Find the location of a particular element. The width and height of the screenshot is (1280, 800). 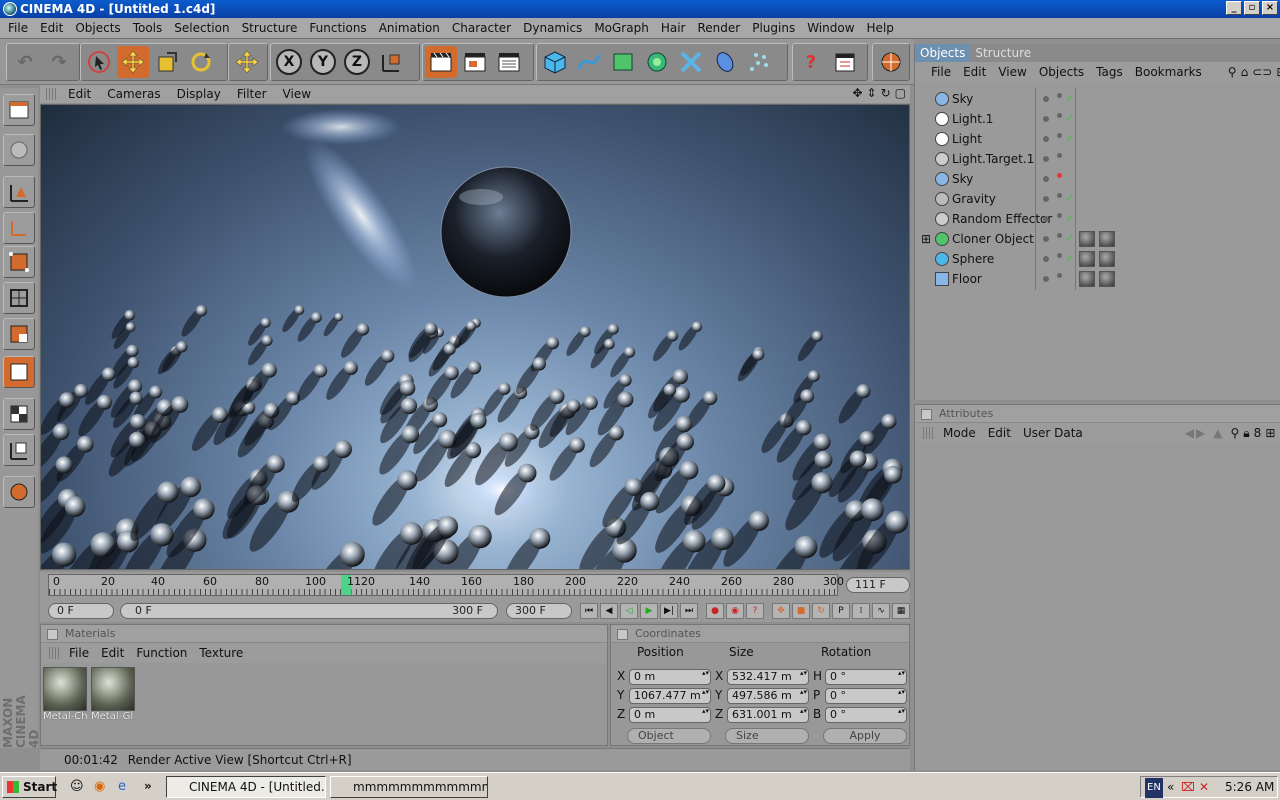

edges-mode-icon is located at coordinates (19, 298).